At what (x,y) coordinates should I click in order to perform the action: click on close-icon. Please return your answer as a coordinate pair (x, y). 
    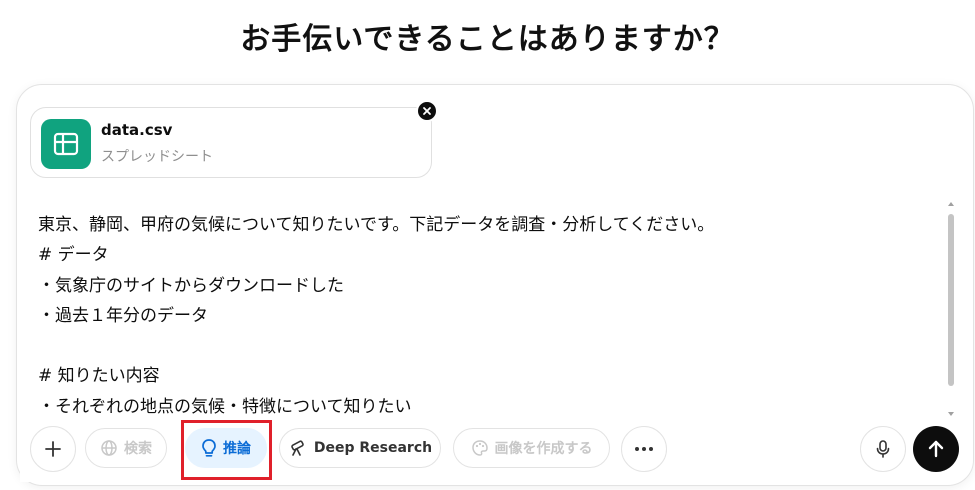
    Looking at the image, I should click on (427, 111).